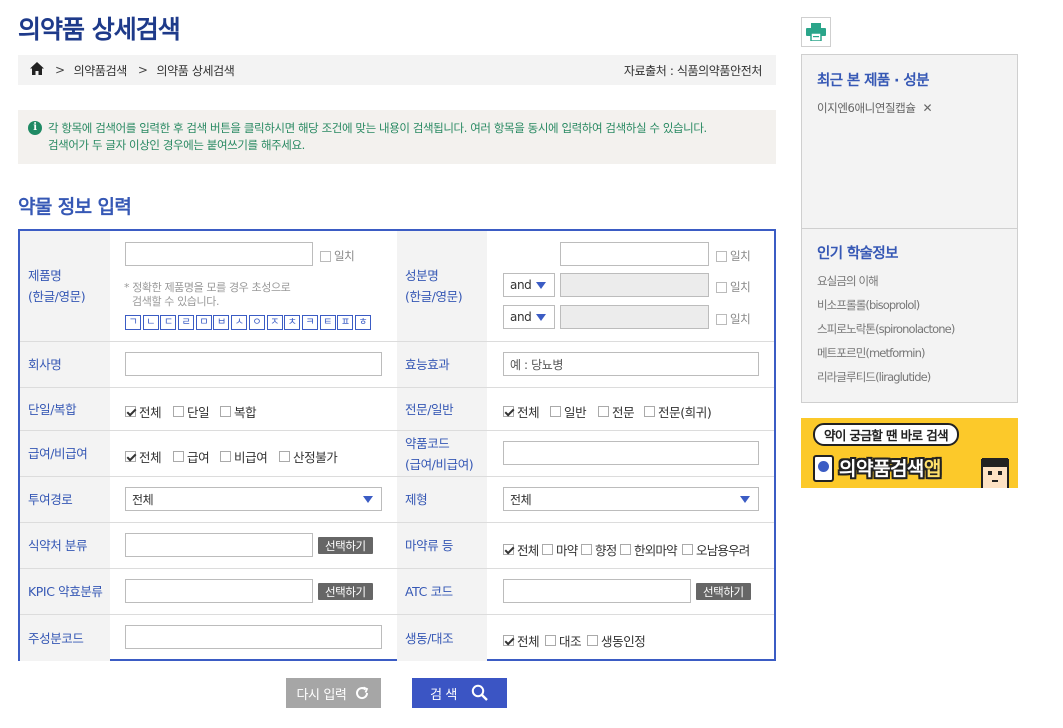 Image resolution: width=1063 pixels, height=728 pixels. Describe the element at coordinates (995, 473) in the screenshot. I see `character-icon` at that location.